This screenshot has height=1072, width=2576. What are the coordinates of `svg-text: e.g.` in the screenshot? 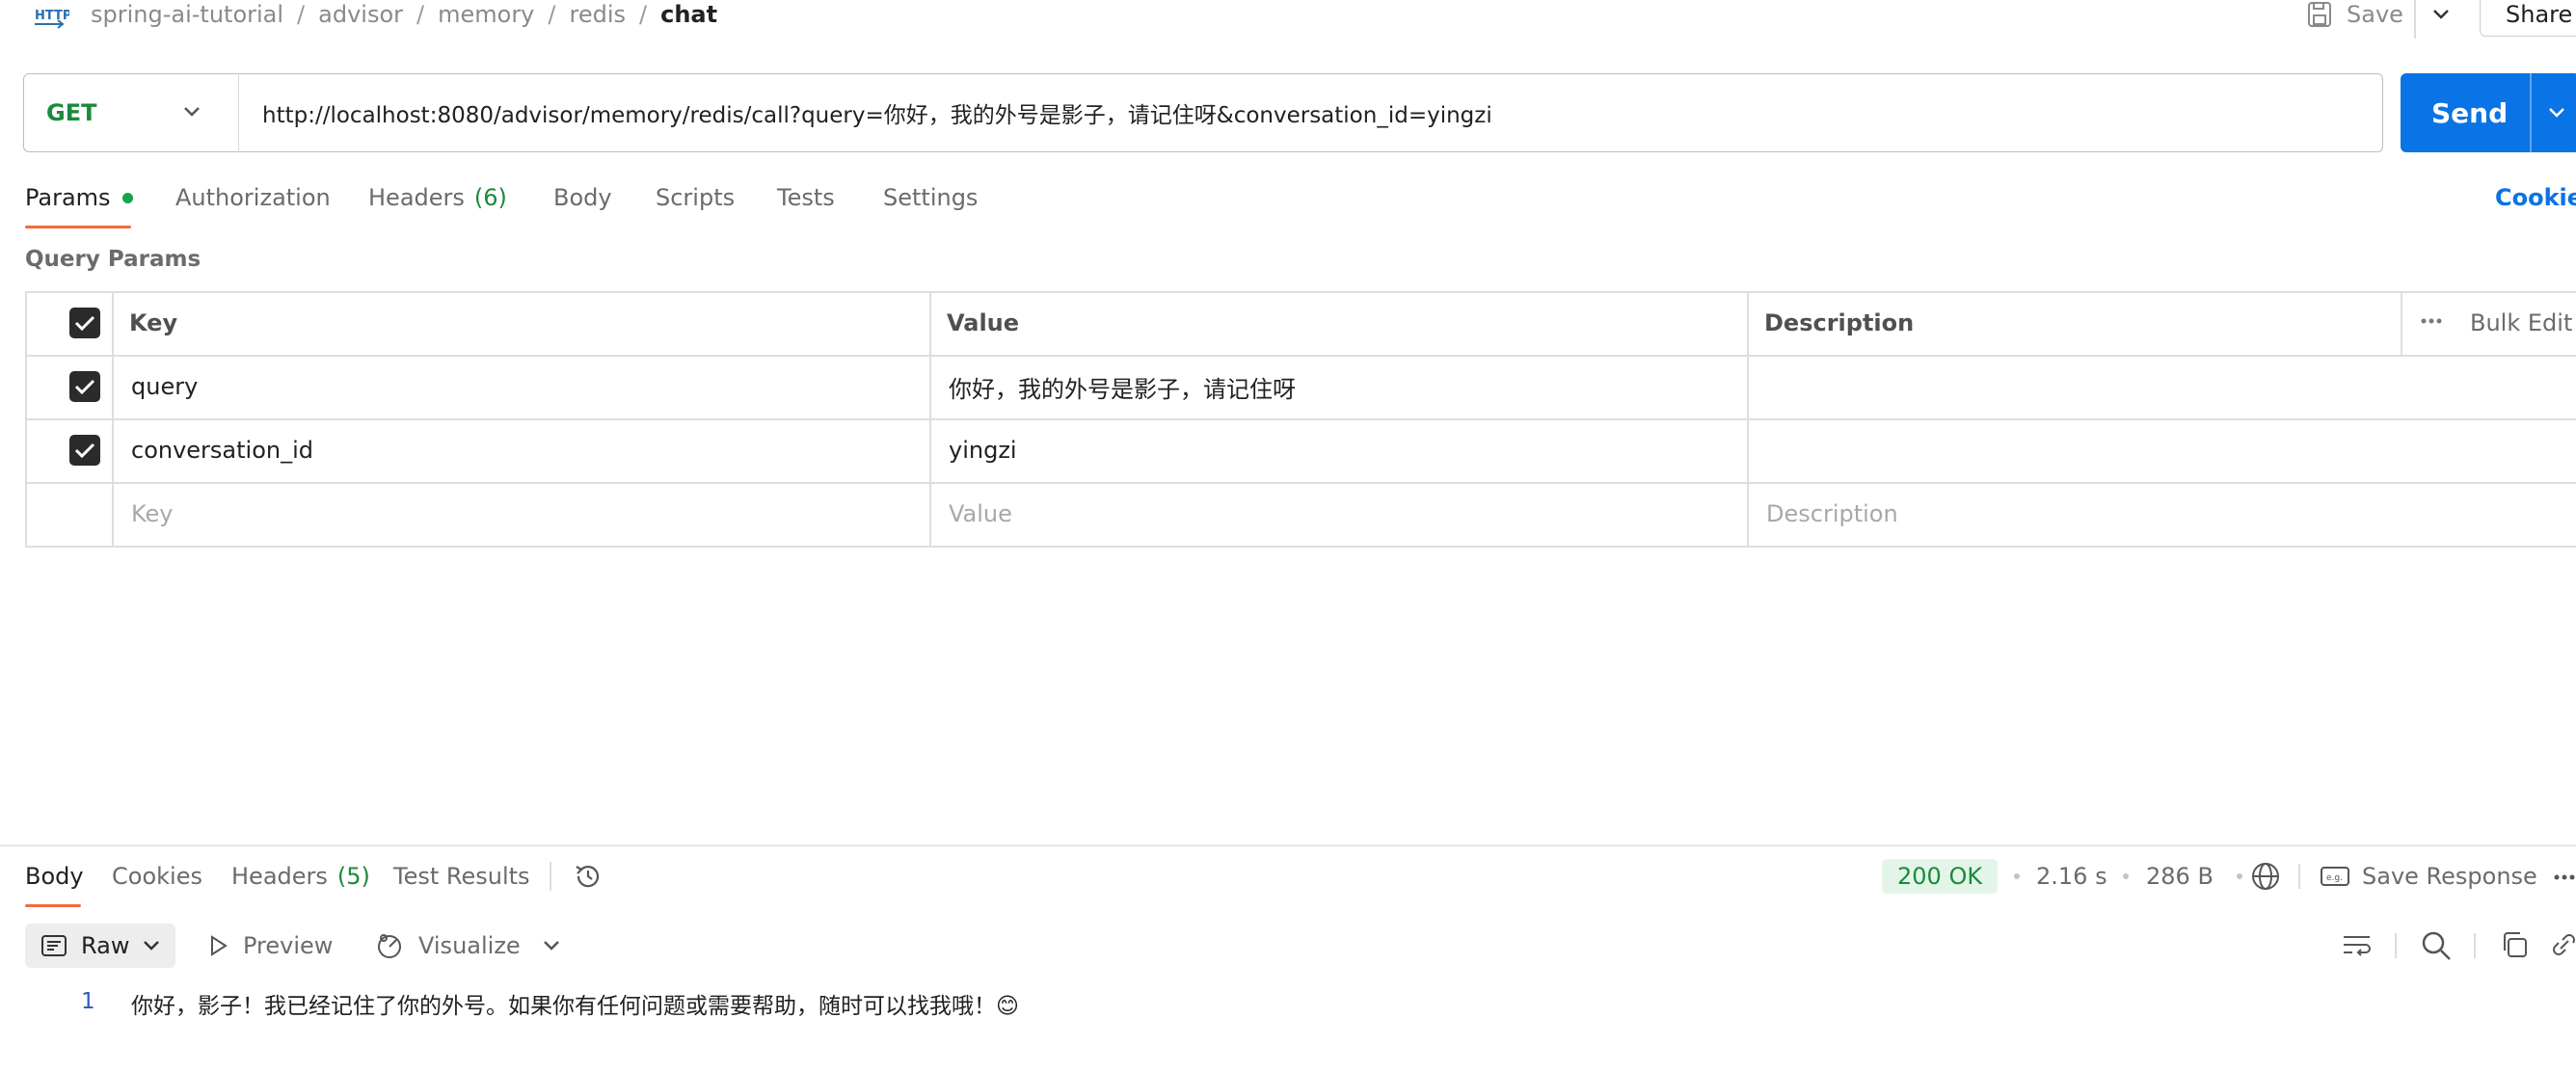 It's located at (2334, 878).